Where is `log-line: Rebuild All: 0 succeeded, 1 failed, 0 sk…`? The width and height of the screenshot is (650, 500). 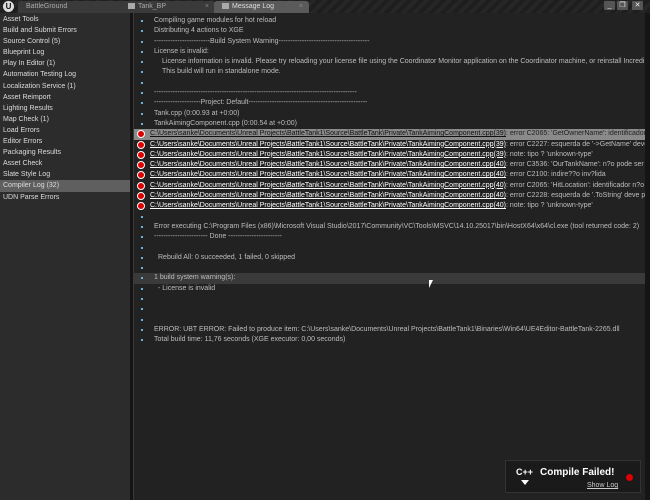 log-line: Rebuild All: 0 succeeded, 1 failed, 0 sk… is located at coordinates (389, 258).